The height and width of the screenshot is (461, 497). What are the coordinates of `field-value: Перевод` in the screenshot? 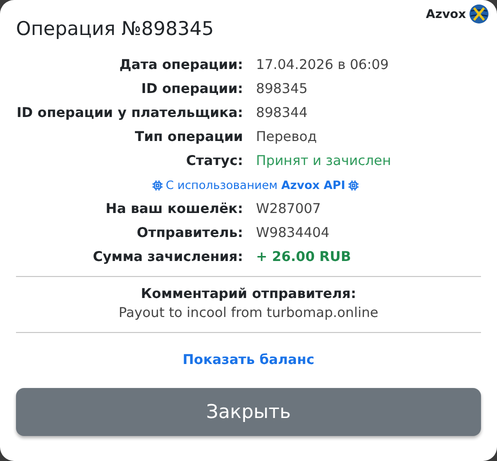 It's located at (287, 137).